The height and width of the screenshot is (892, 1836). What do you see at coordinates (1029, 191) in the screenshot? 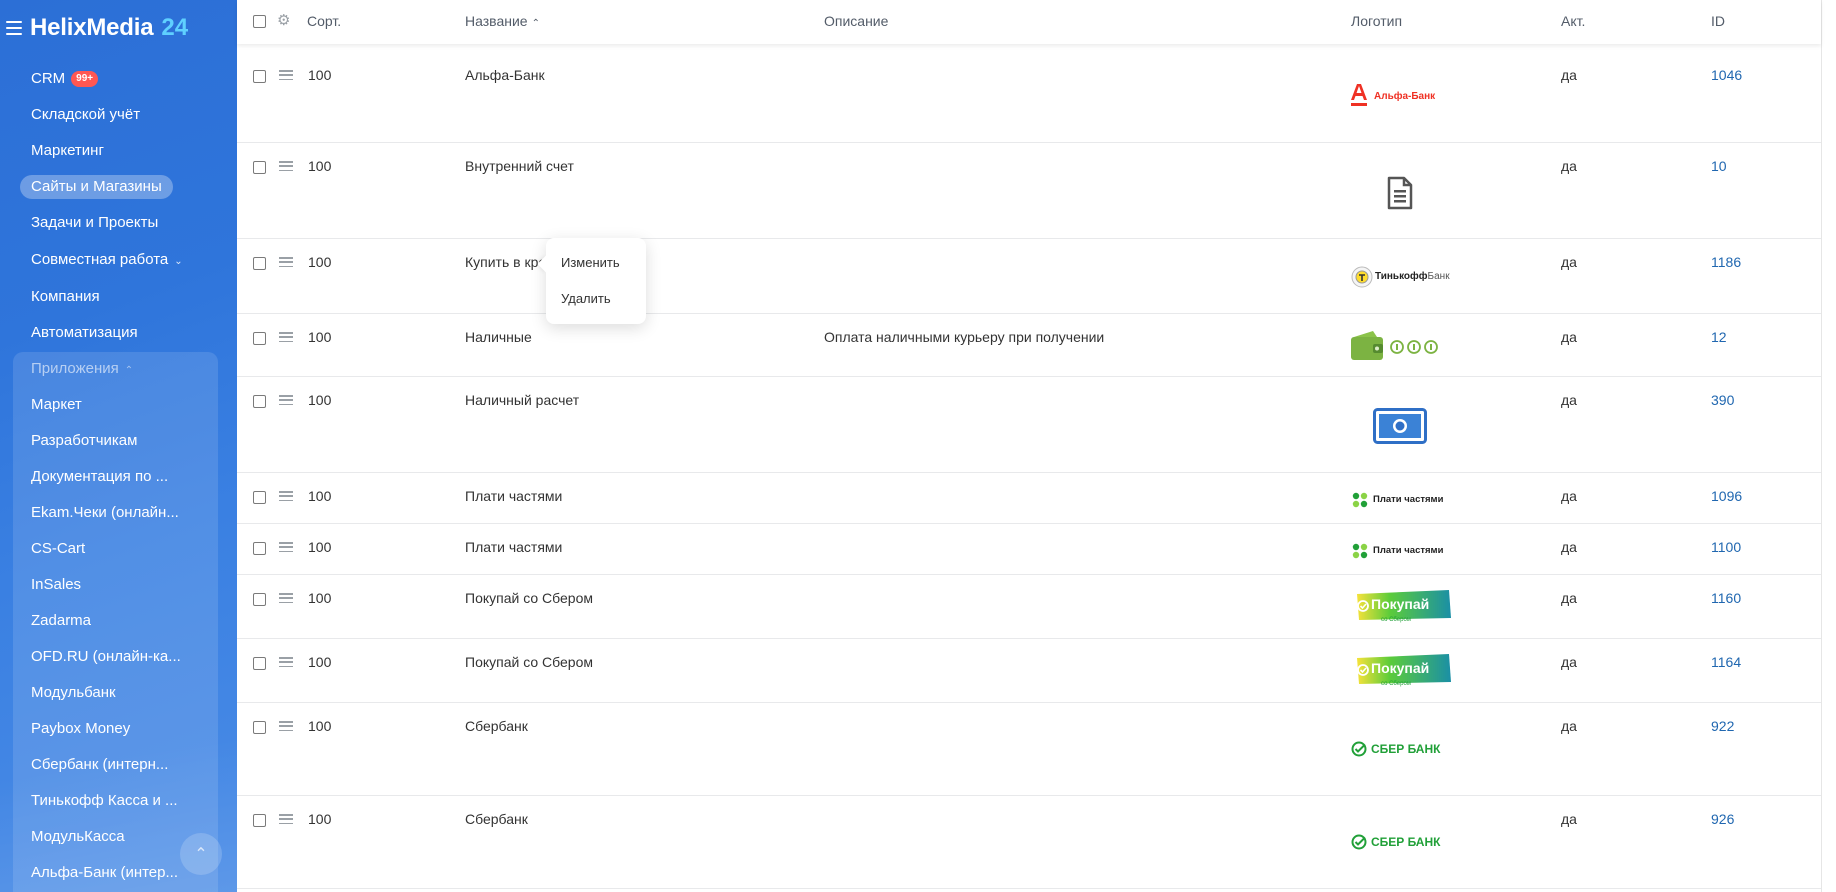
I see `table-row: 100 Внутренний счет да 10` at bounding box center [1029, 191].